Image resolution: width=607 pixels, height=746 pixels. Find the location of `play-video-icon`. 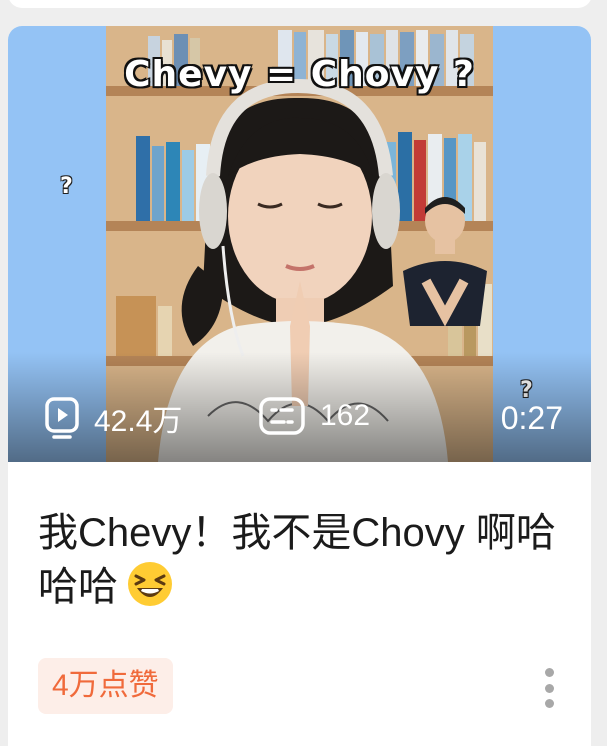

play-video-icon is located at coordinates (62, 418).